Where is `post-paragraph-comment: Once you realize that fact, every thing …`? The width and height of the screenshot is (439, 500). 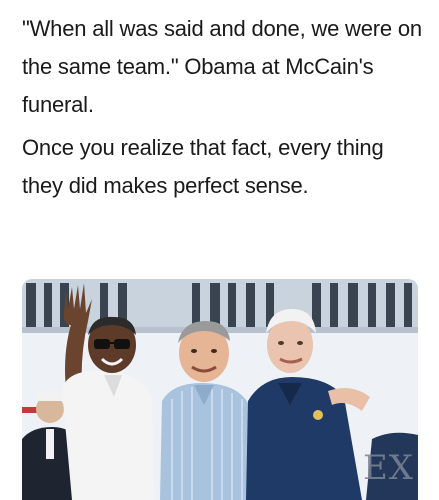 post-paragraph-comment: Once you realize that fact, every thing … is located at coordinates (203, 166).